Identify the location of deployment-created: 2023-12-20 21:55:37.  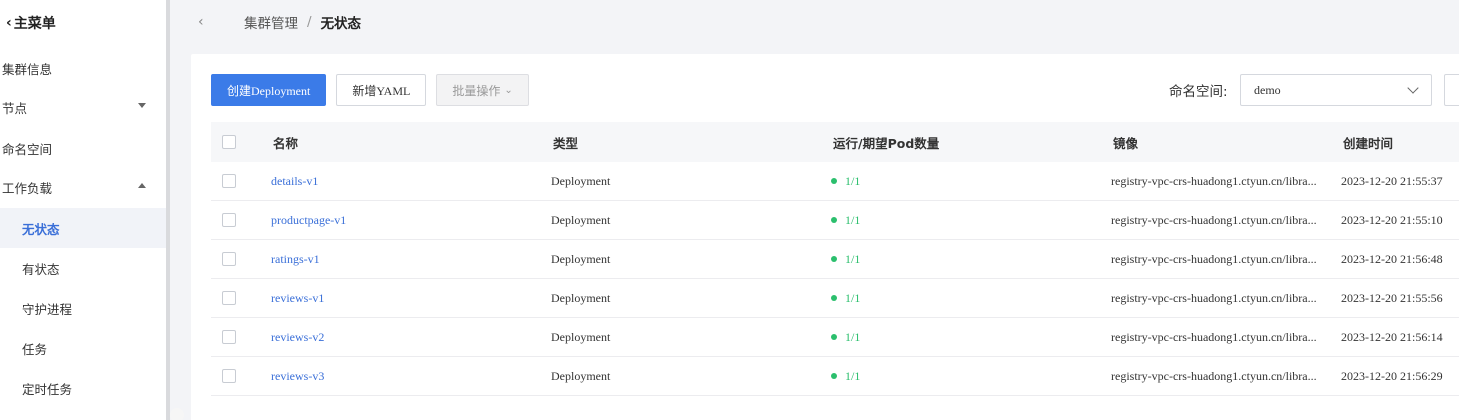
(1392, 180).